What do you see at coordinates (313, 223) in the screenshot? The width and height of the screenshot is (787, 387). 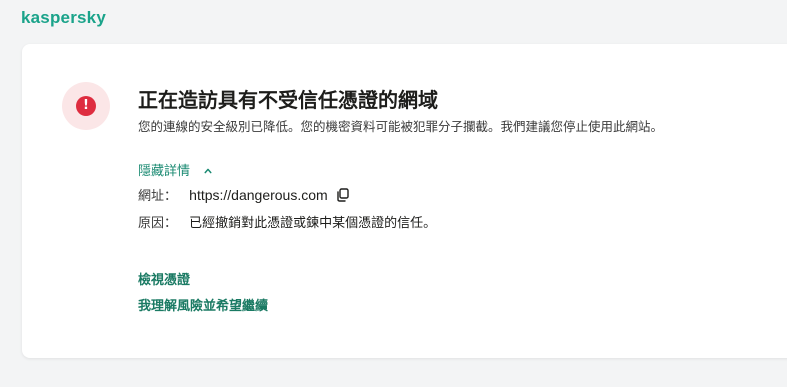 I see `reason-value: 已經撤銷對此憑證或鍊中某個憑證的信任。` at bounding box center [313, 223].